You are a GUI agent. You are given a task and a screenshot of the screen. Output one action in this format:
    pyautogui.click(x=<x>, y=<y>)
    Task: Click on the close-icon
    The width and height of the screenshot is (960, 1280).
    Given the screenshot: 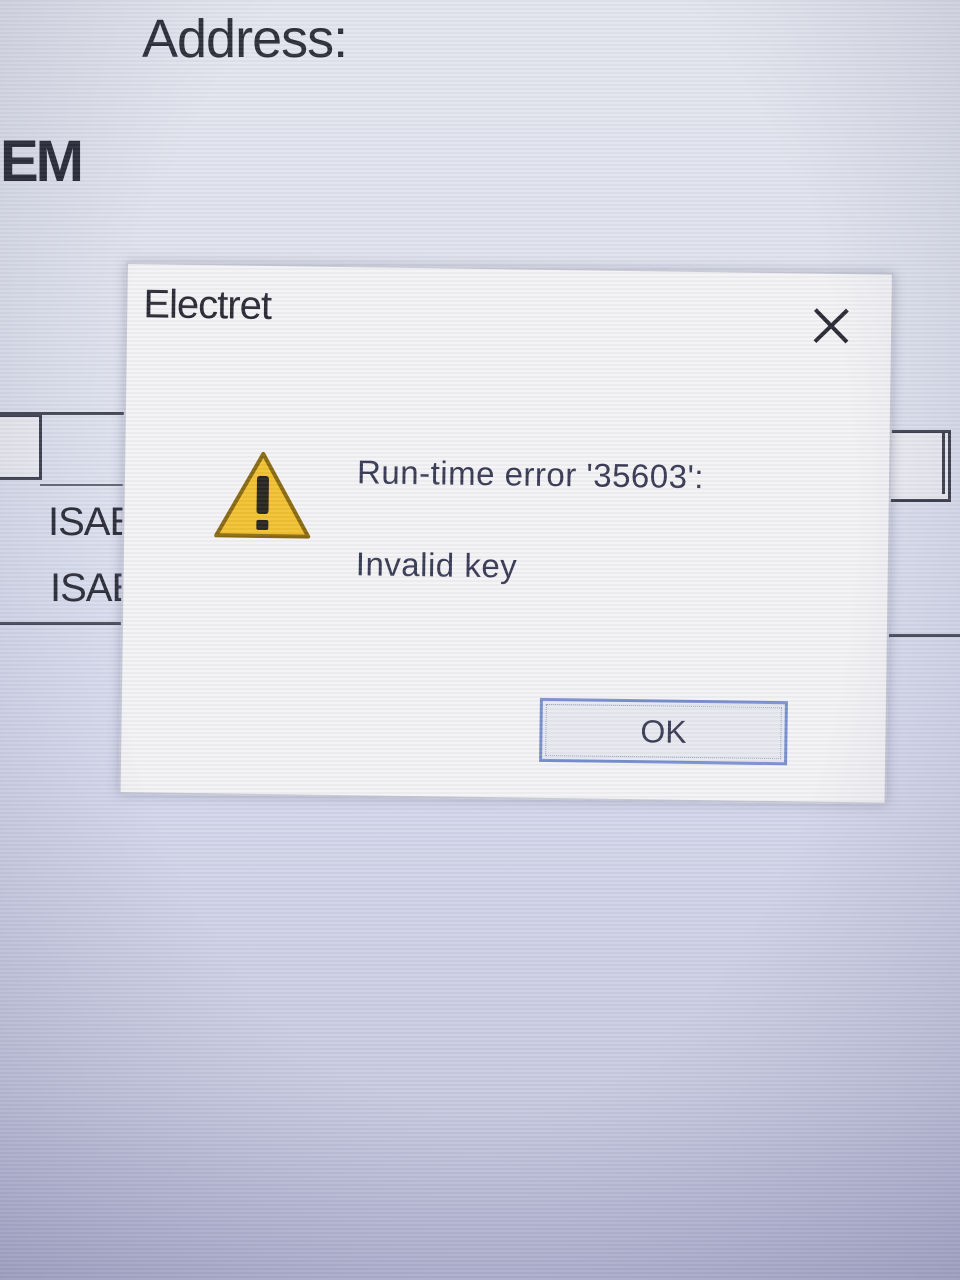 What is the action you would take?
    pyautogui.click(x=831, y=325)
    